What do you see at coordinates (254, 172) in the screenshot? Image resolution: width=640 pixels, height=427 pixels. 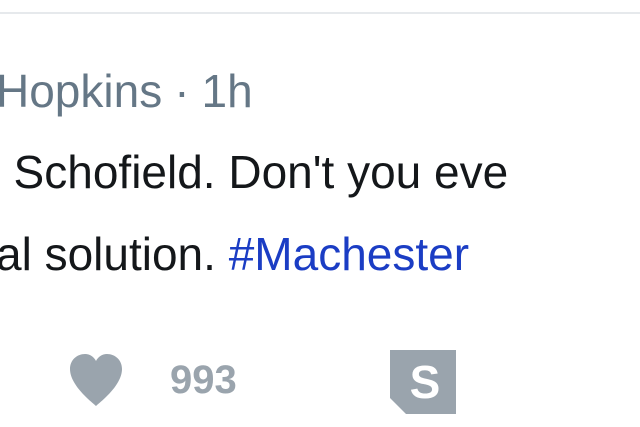 I see `tweet-text-line-1: . Schofield. Don't you eve` at bounding box center [254, 172].